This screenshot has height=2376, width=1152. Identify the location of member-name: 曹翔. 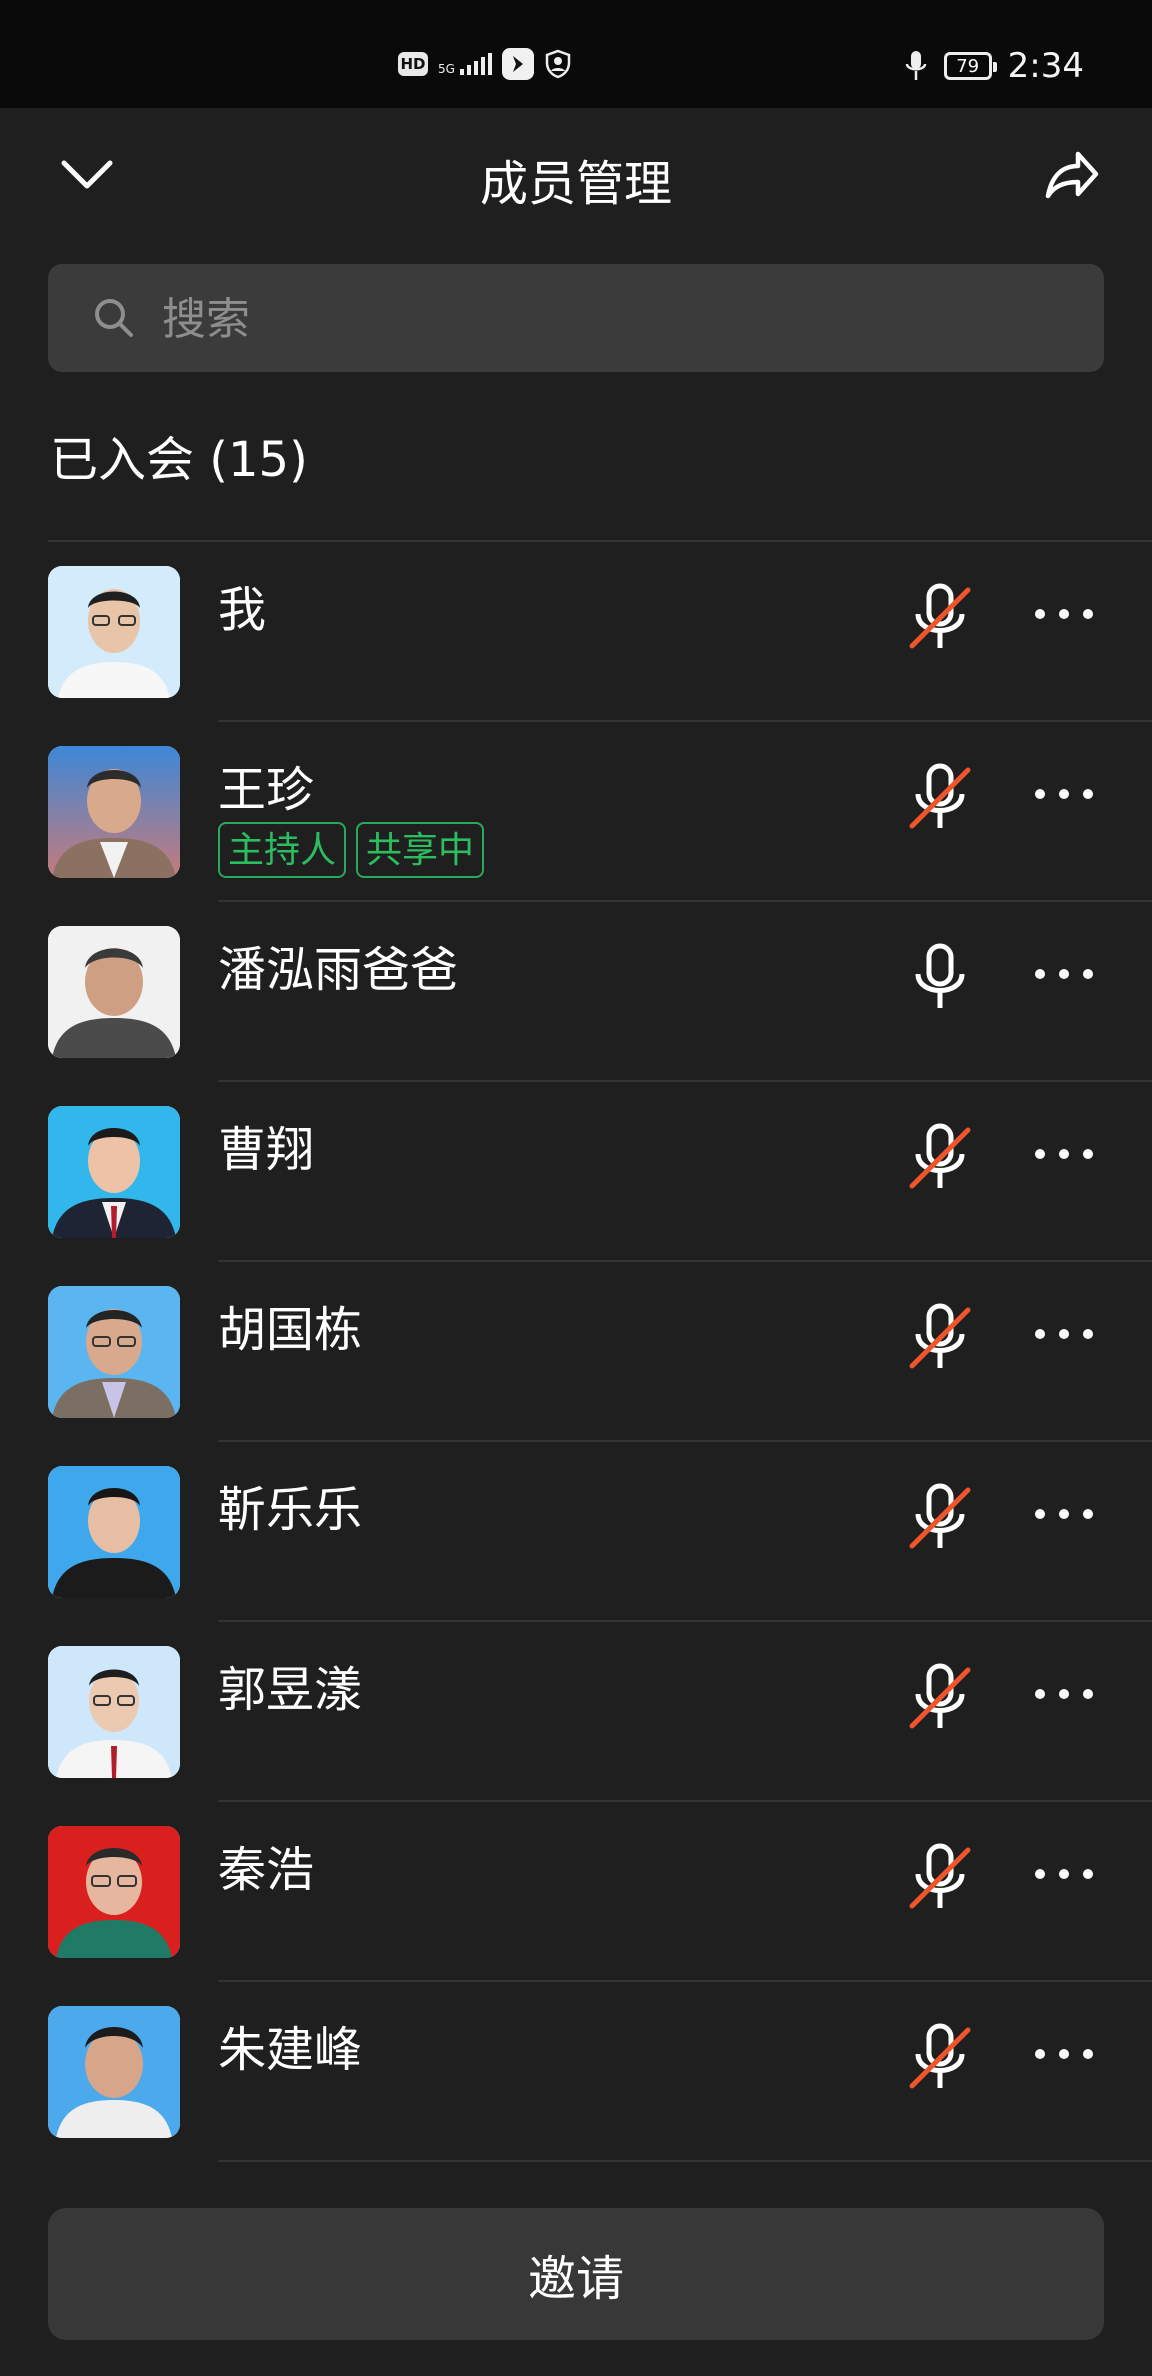
(266, 1150).